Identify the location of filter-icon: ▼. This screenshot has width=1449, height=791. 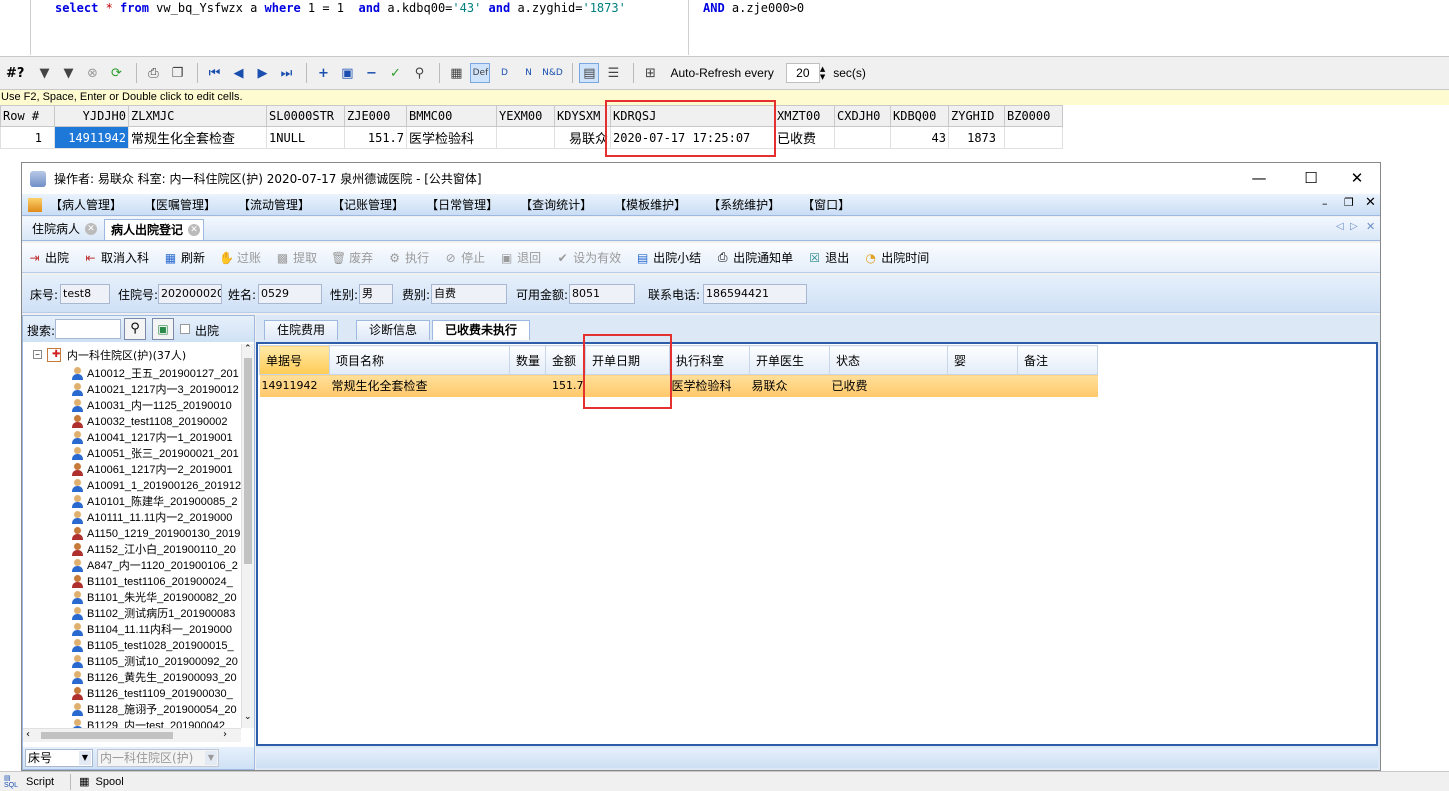
(44, 73).